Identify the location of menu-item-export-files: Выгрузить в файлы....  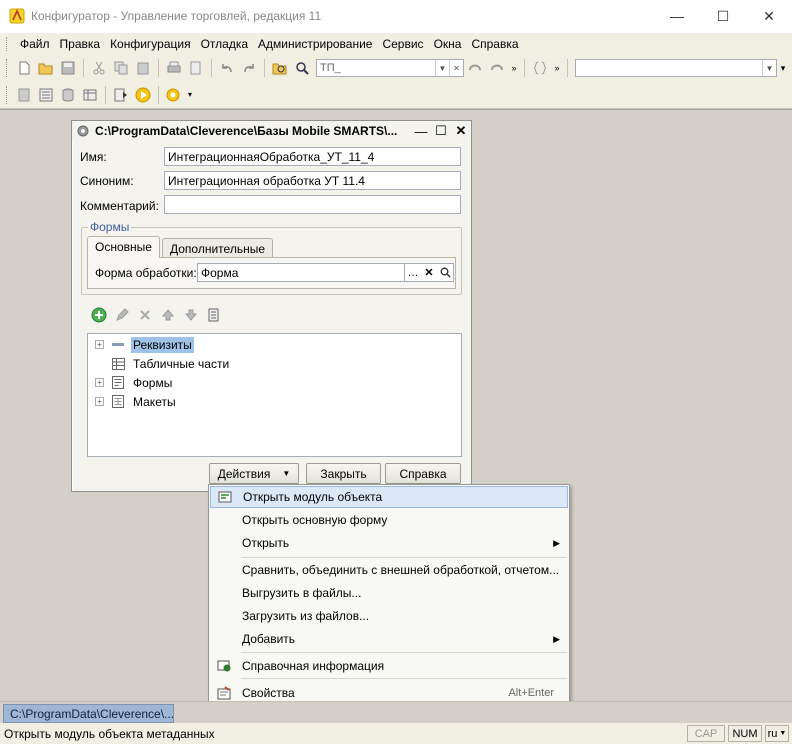
(389, 593).